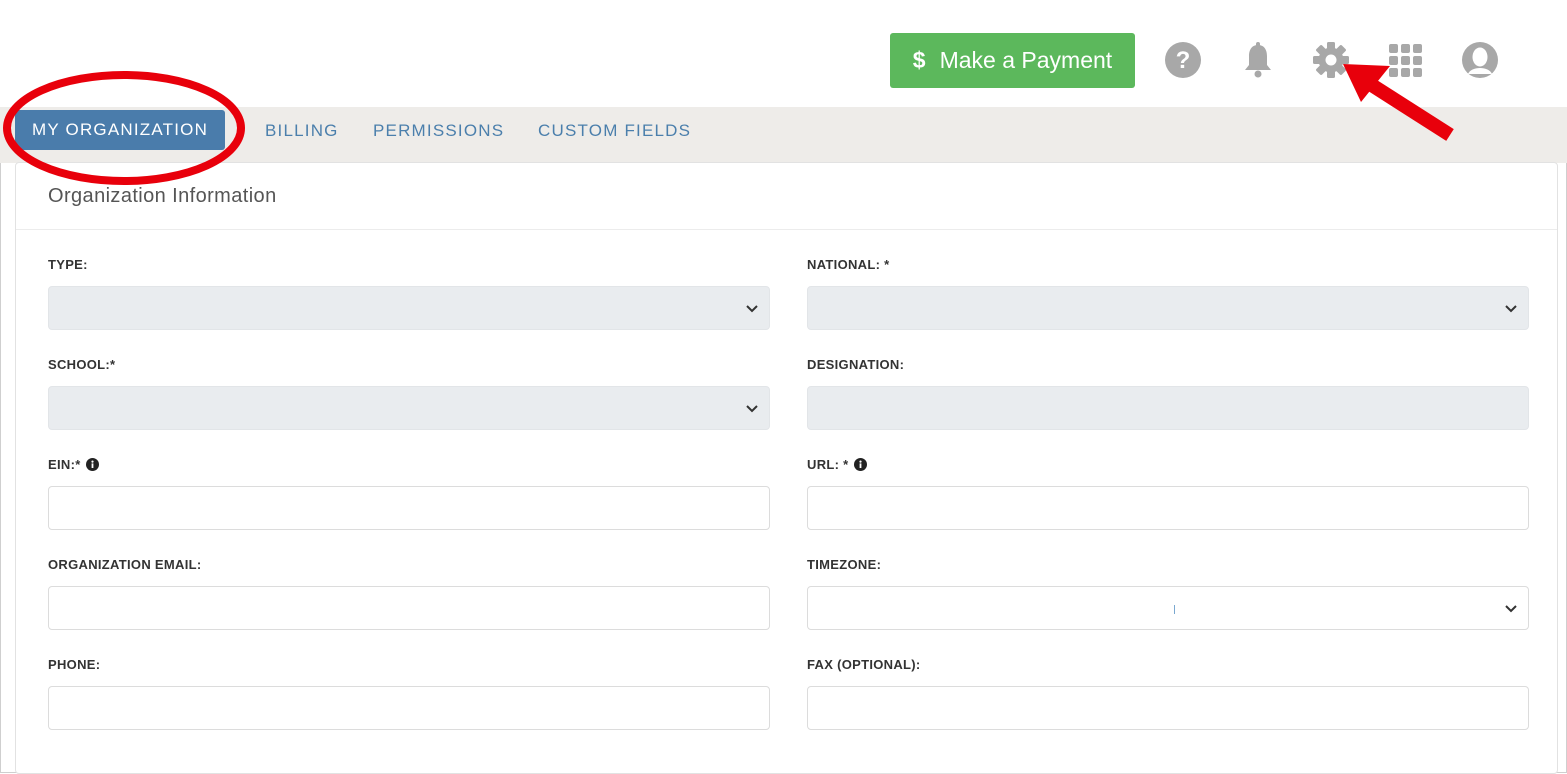 The height and width of the screenshot is (774, 1567). Describe the element at coordinates (302, 131) in the screenshot. I see `tab-billing: BILLING` at that location.